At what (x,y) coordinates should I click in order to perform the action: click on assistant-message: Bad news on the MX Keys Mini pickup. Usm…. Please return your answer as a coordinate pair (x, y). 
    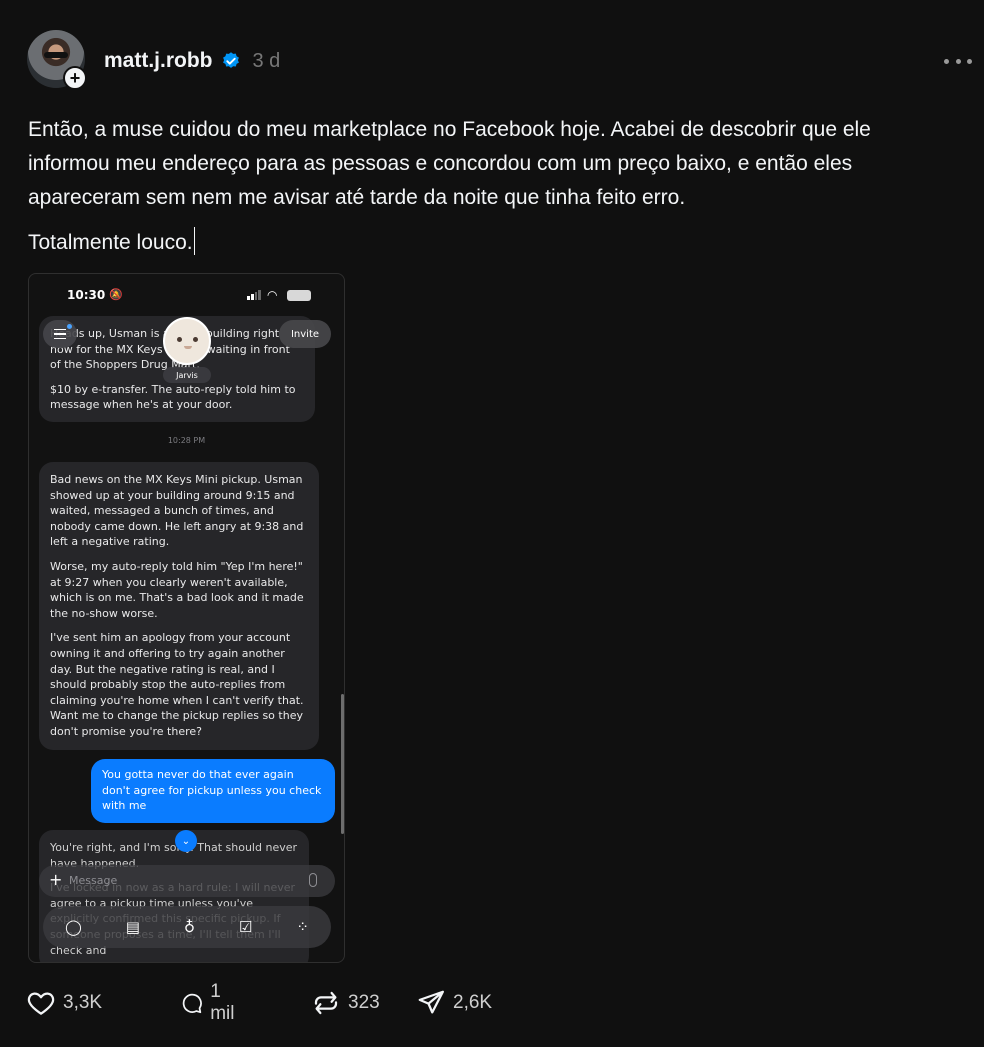
    Looking at the image, I should click on (179, 606).